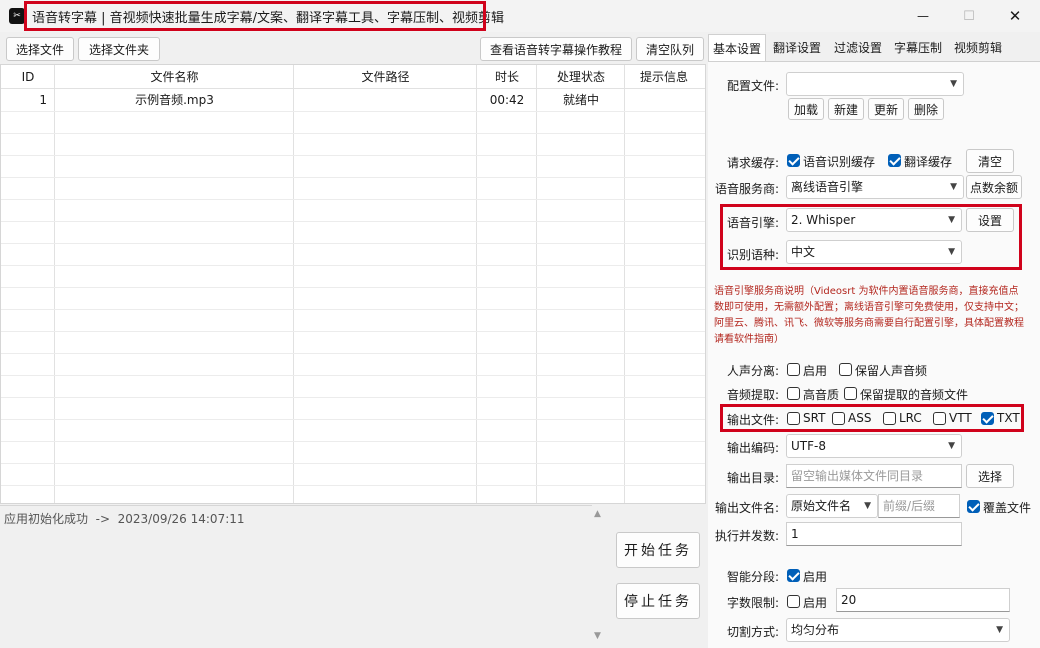  I want to click on encoding-select: UTF-8 ▼, so click(874, 446).